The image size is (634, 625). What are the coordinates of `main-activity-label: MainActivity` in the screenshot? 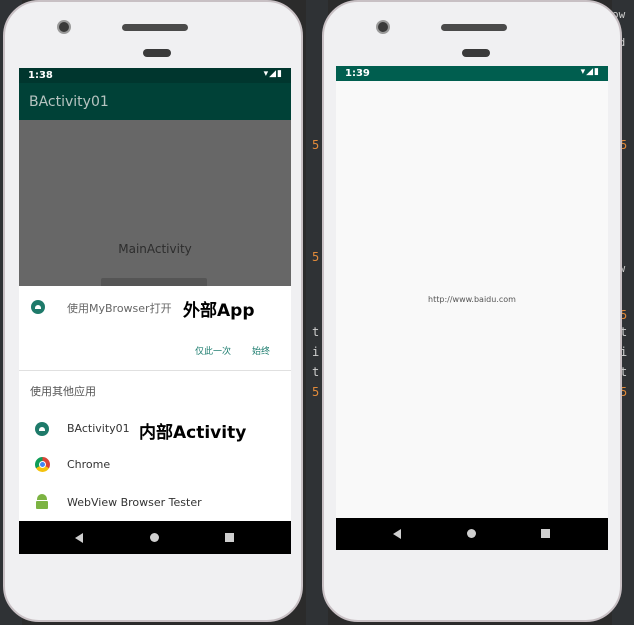 It's located at (155, 249).